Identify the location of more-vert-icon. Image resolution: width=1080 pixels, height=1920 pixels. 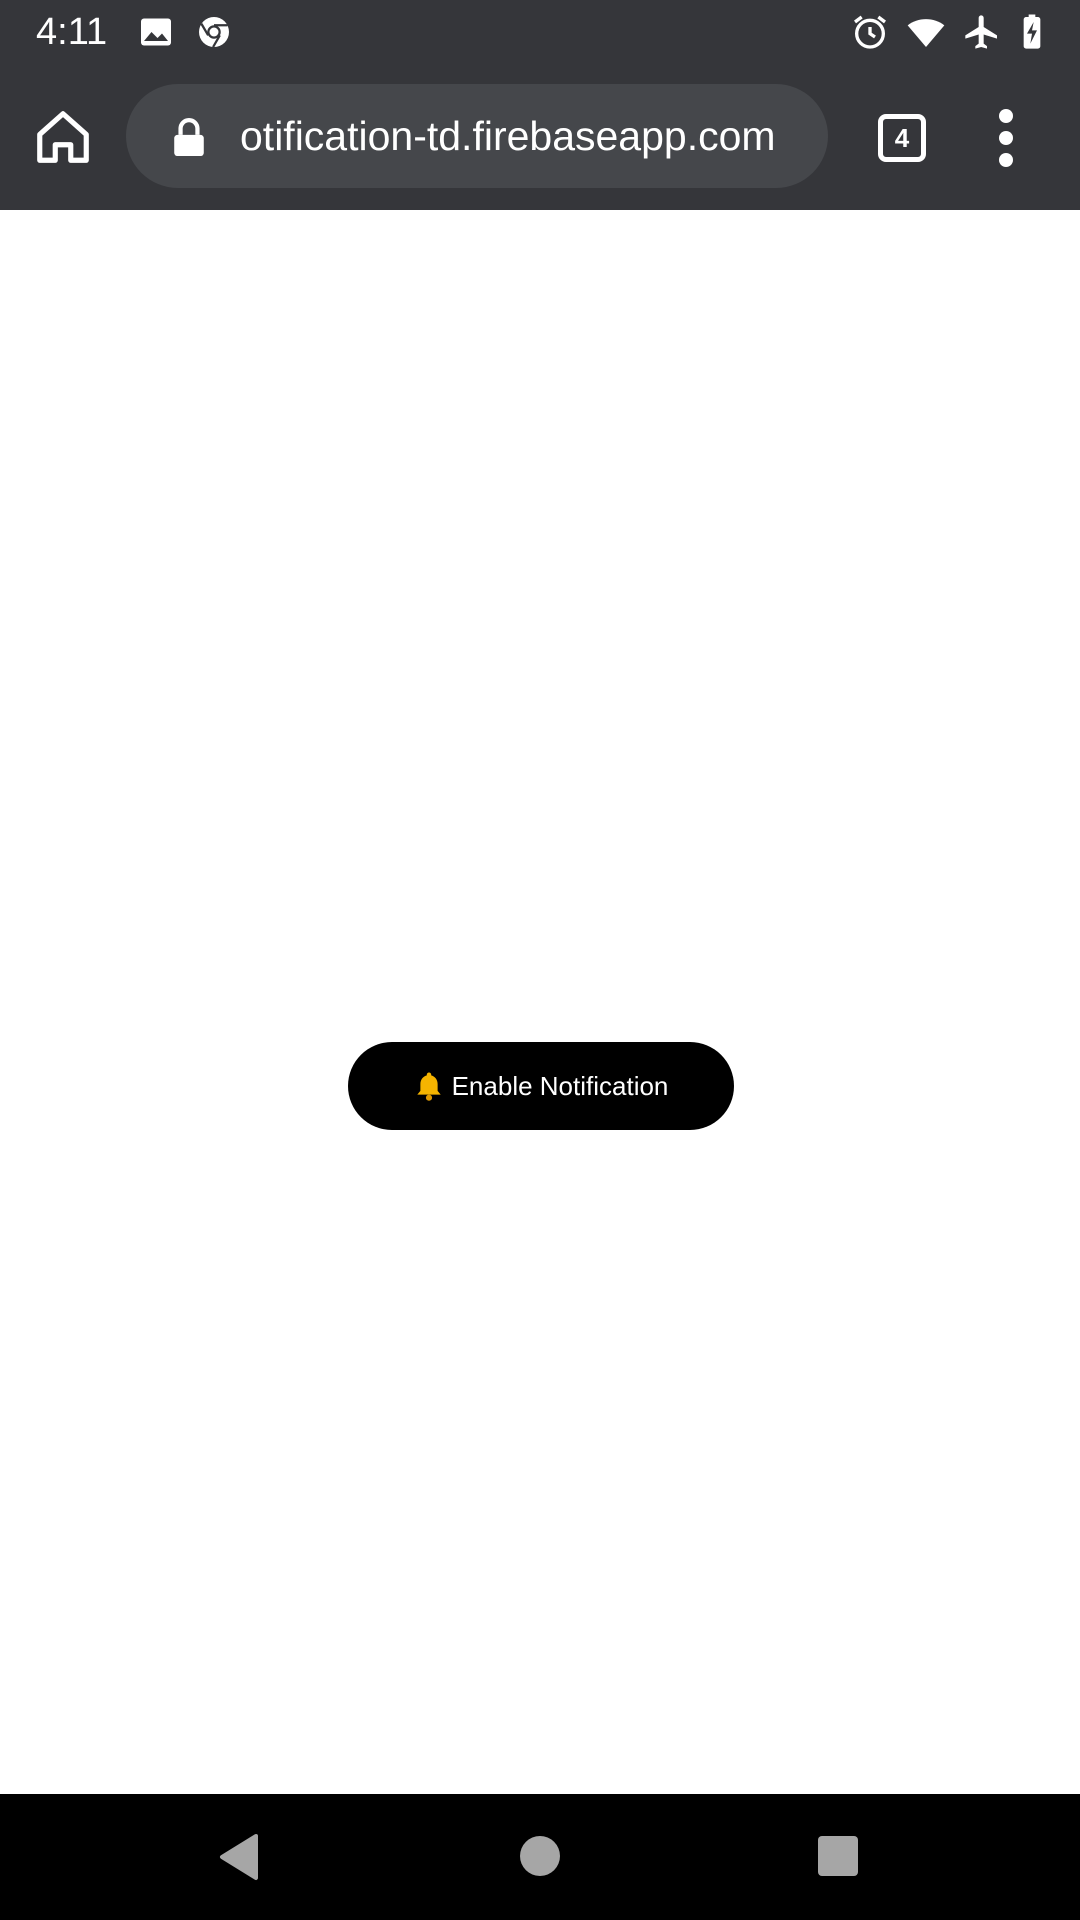
(1006, 138).